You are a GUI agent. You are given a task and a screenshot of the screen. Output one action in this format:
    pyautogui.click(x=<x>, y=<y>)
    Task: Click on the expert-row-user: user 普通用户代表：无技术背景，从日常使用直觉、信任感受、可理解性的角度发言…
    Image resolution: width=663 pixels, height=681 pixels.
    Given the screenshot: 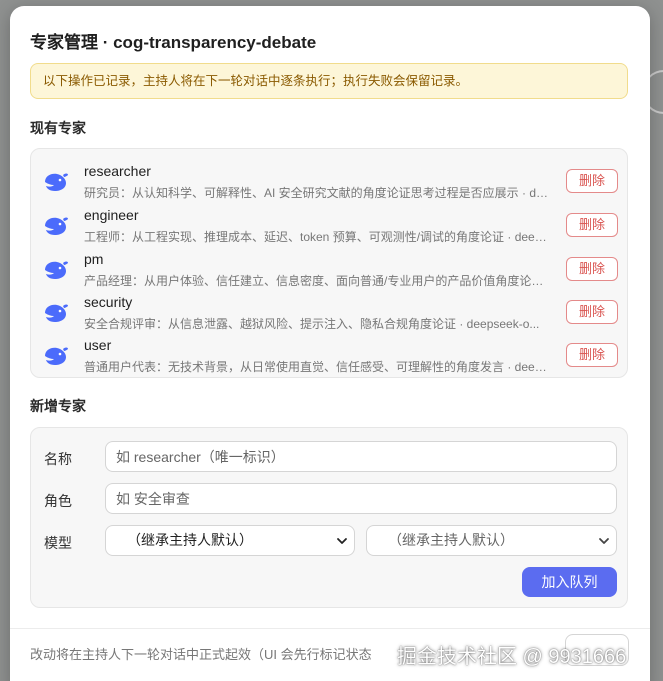 What is the action you would take?
    pyautogui.click(x=329, y=351)
    